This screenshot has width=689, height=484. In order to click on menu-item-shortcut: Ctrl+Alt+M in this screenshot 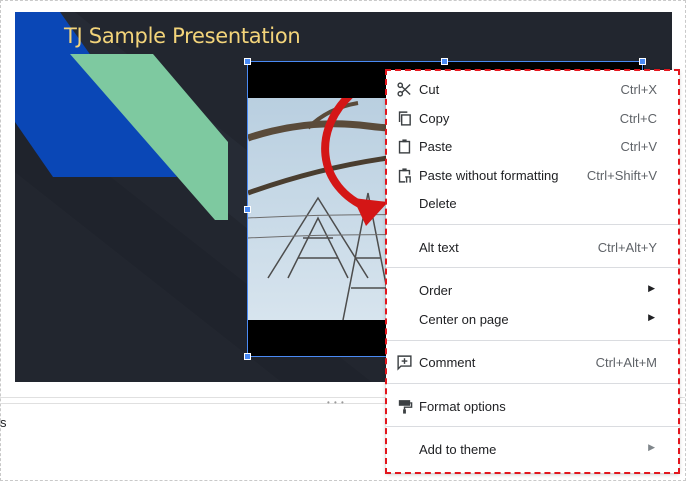, I will do `click(626, 362)`.